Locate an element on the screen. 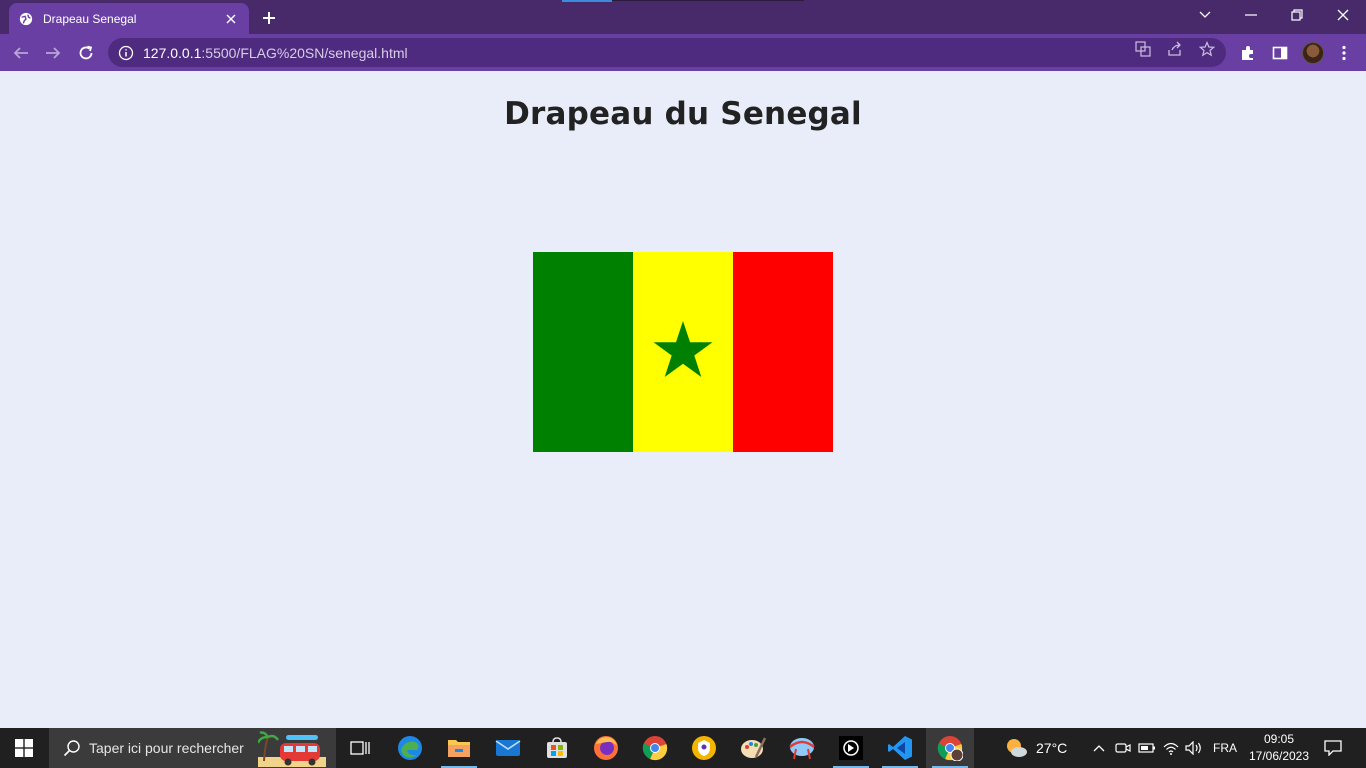 The image size is (1366, 768). page-title: Drapeau du Senegal is located at coordinates (683, 114).